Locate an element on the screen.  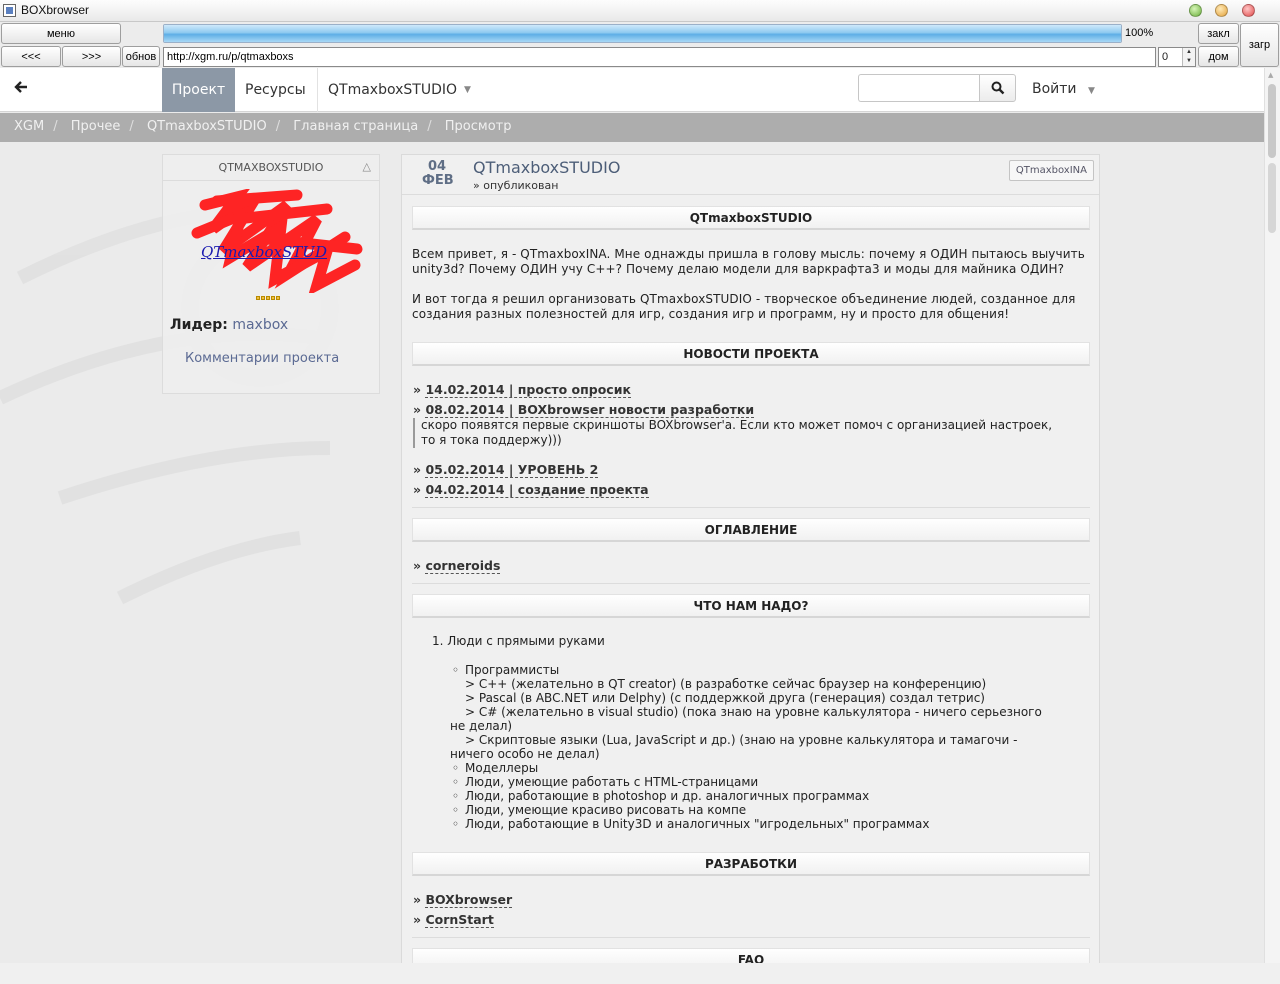
project-comments-link: Комментарии проекта is located at coordinates (262, 358).